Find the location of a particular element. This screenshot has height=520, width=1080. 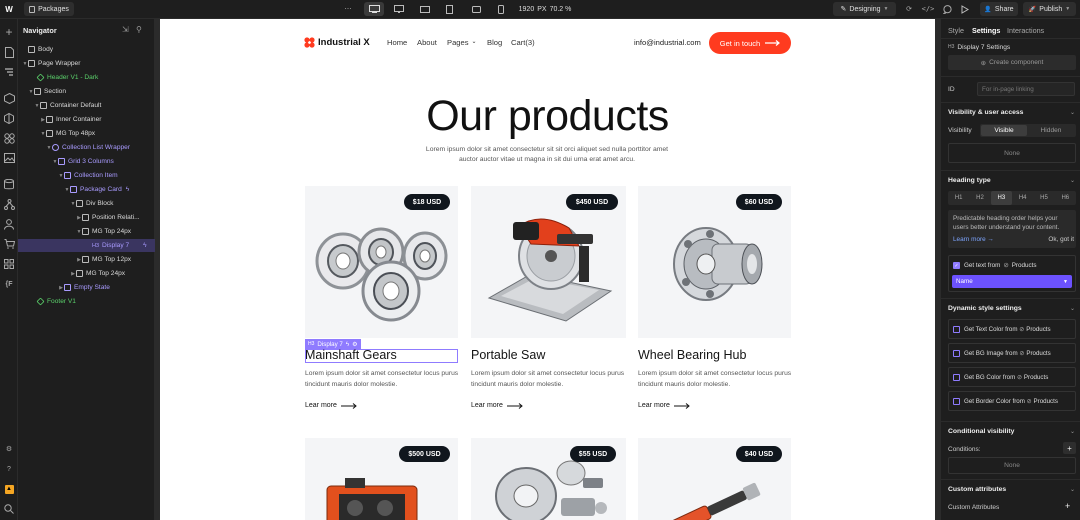

assets-icon is located at coordinates (9, 158).